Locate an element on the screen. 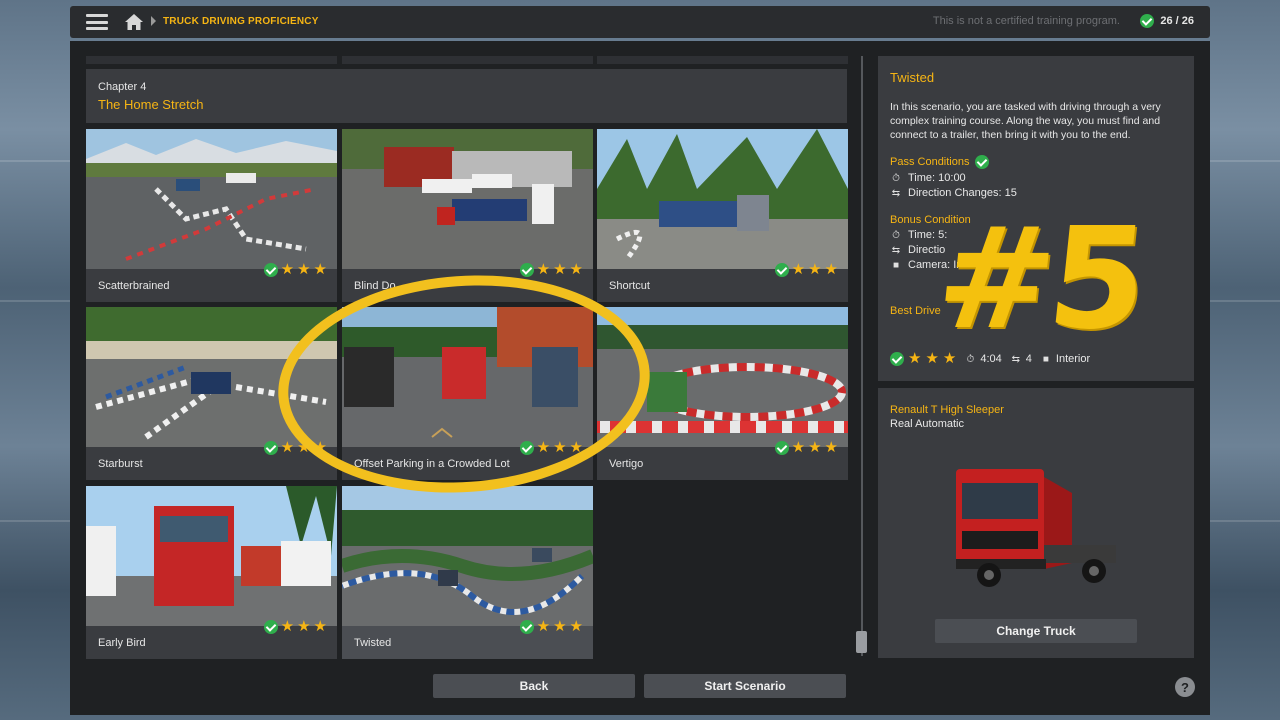 This screenshot has width=1280, height=720. truck-panel: Renault T High Sleeper Real Automatic is located at coordinates (1036, 523).